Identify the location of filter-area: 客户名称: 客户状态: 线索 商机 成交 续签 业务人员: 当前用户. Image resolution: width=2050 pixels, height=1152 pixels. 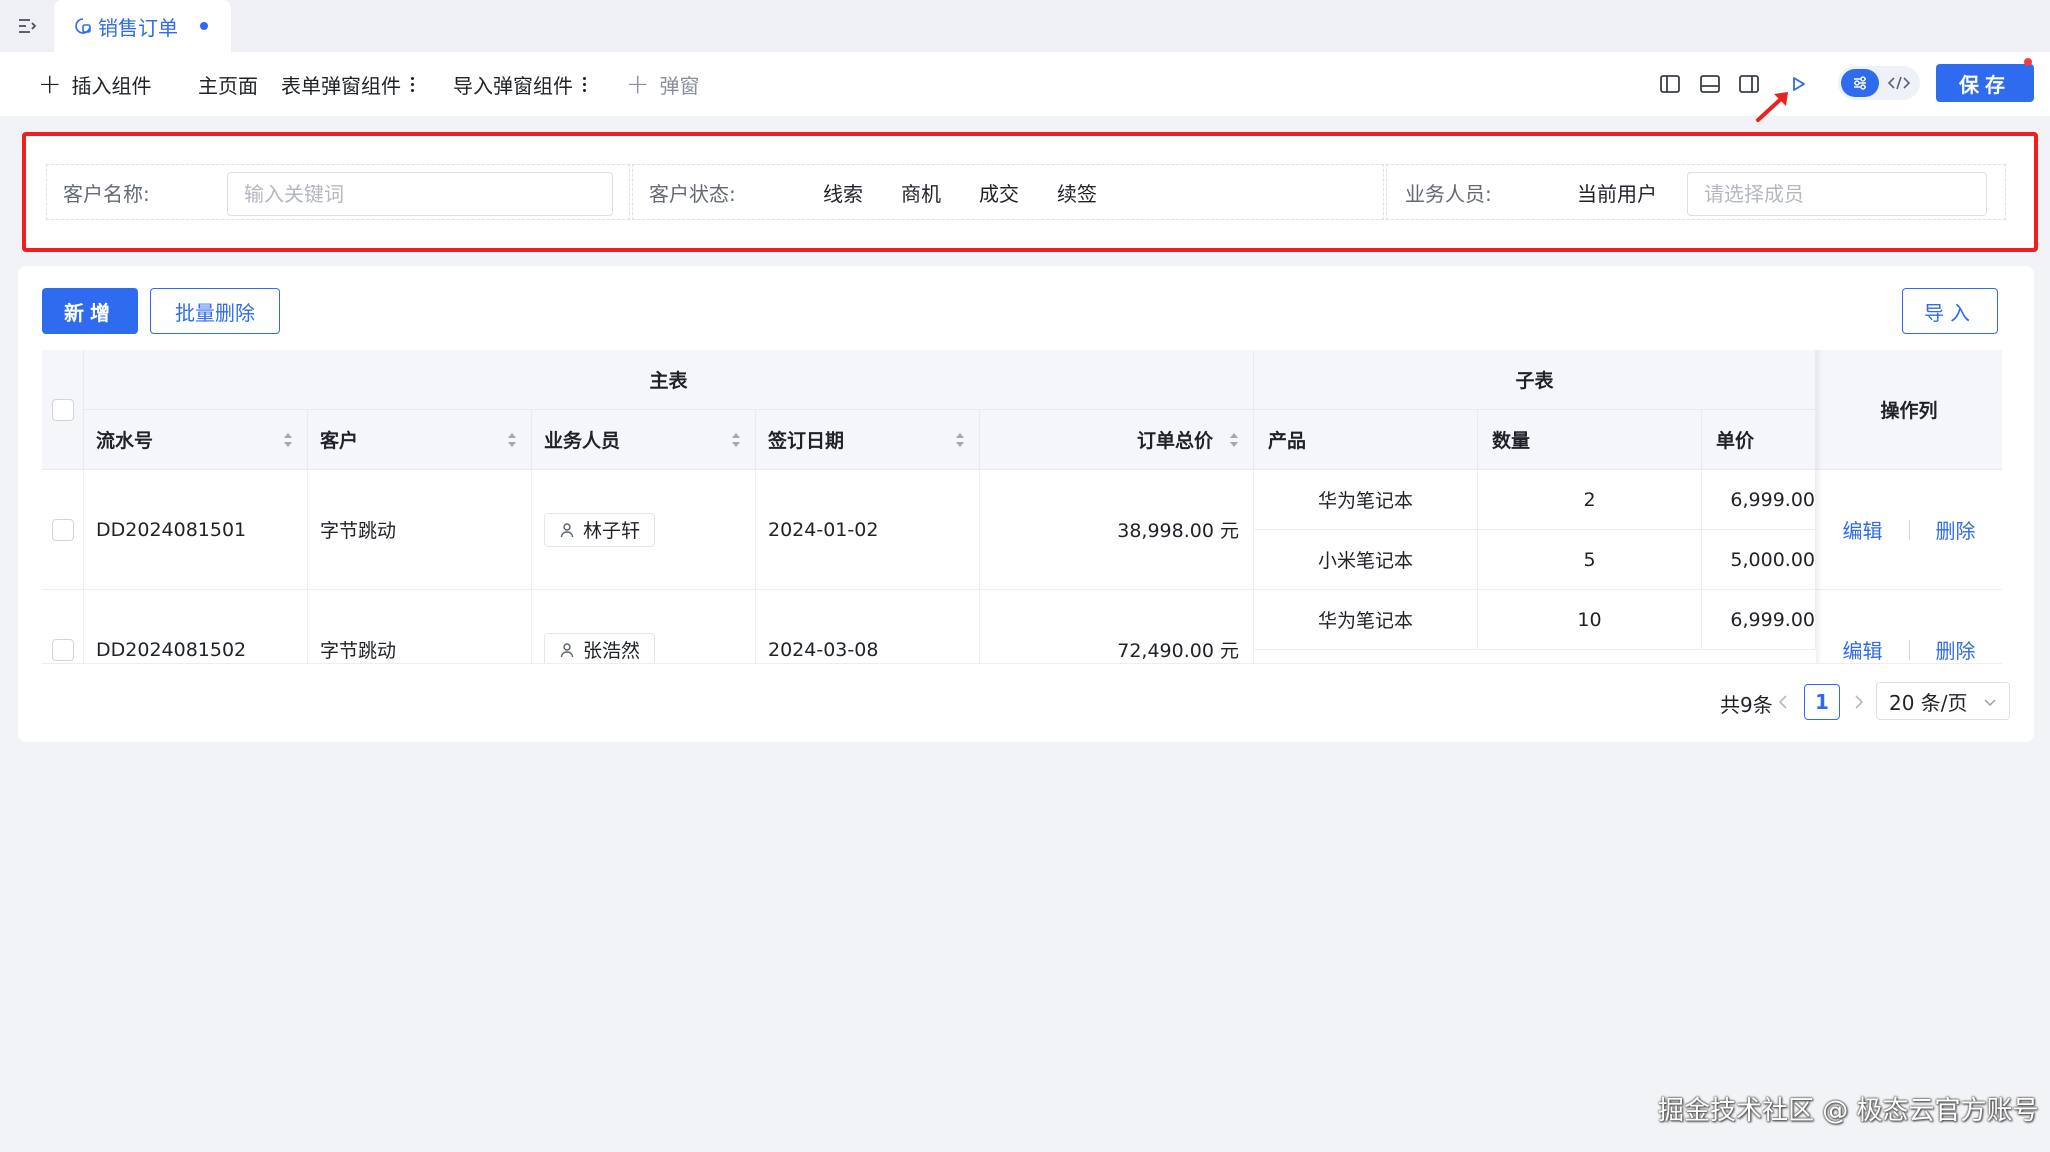
(1030, 192).